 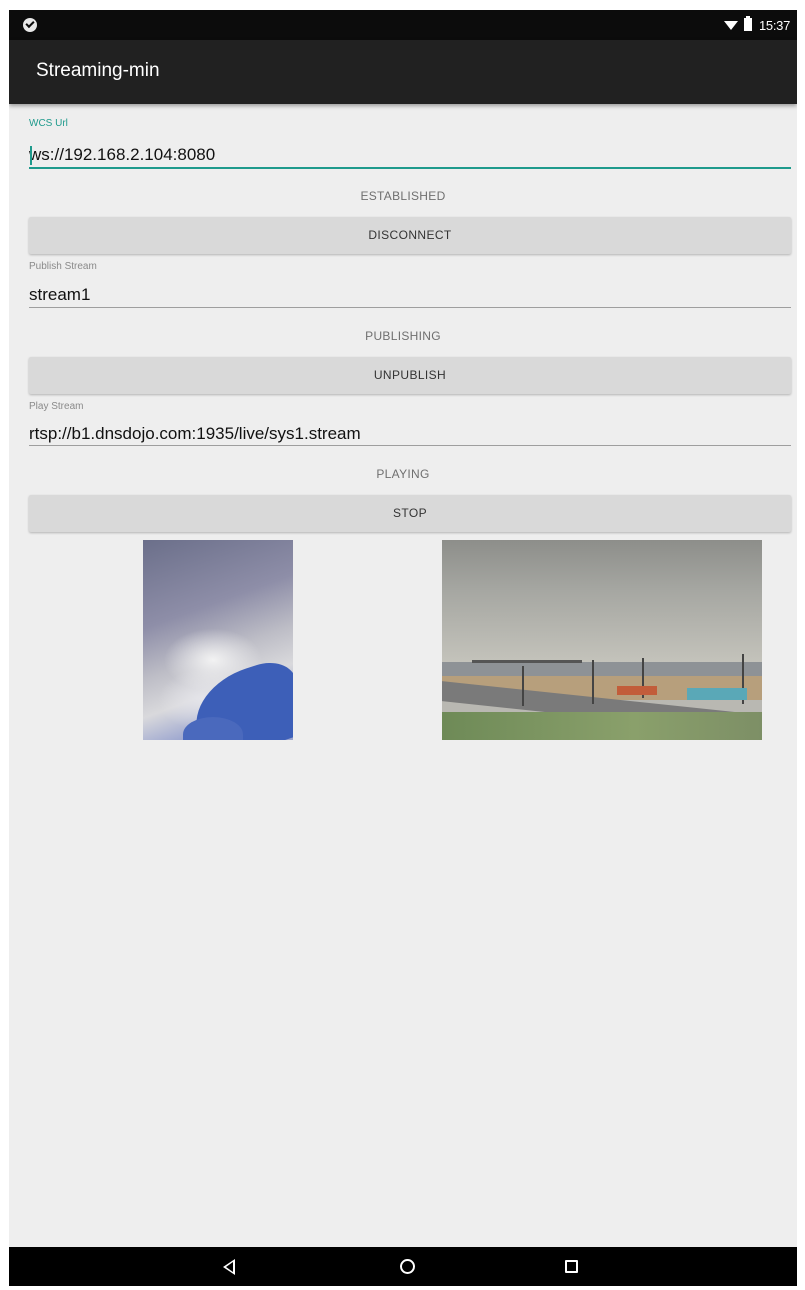 What do you see at coordinates (63, 266) in the screenshot?
I see `publish-stream-label: Publish Stream` at bounding box center [63, 266].